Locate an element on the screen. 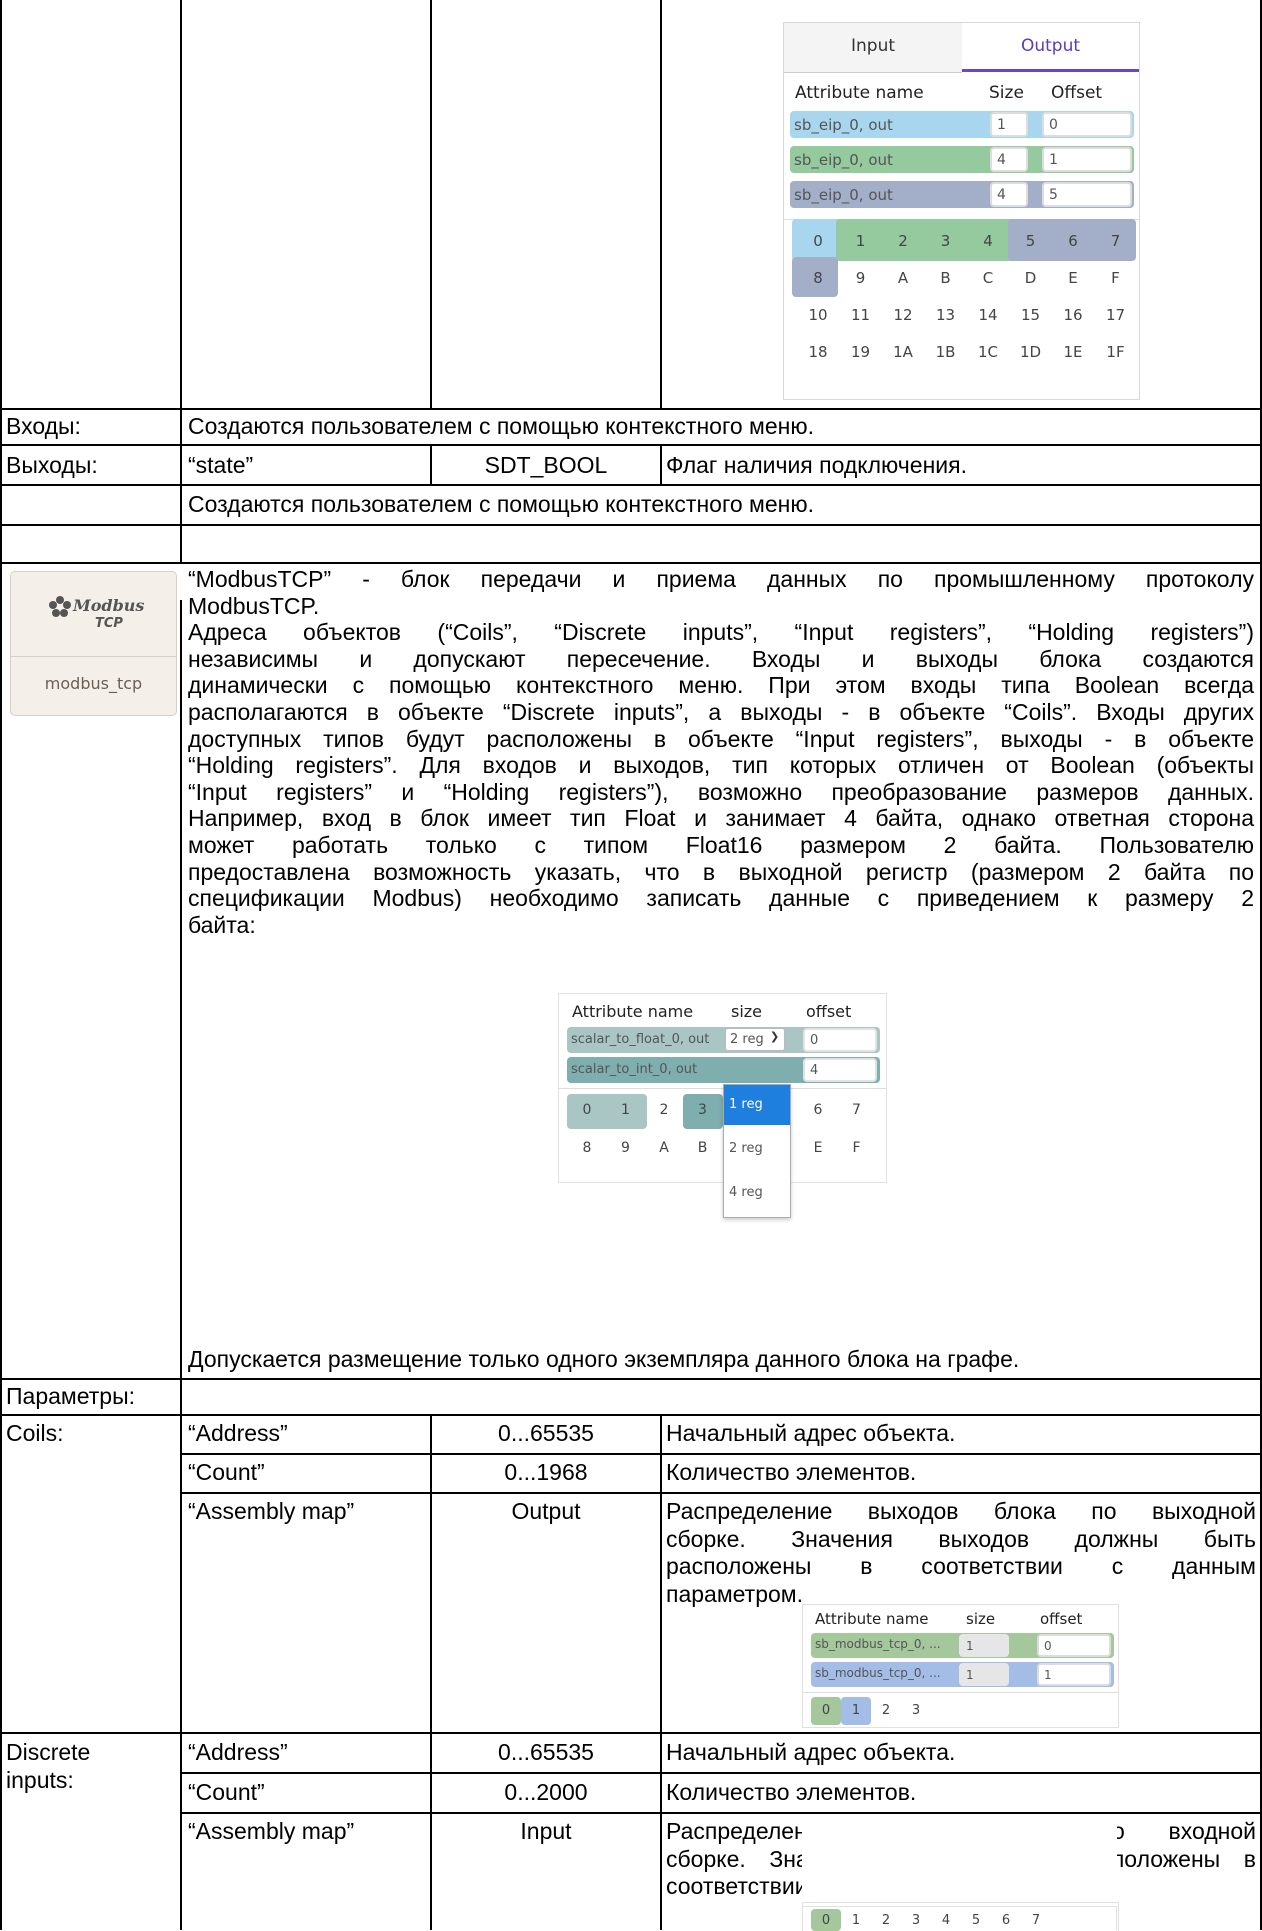 This screenshot has height=1931, width=1262. size-dropdown: 1 reg 2 reg 4 reg is located at coordinates (757, 1151).